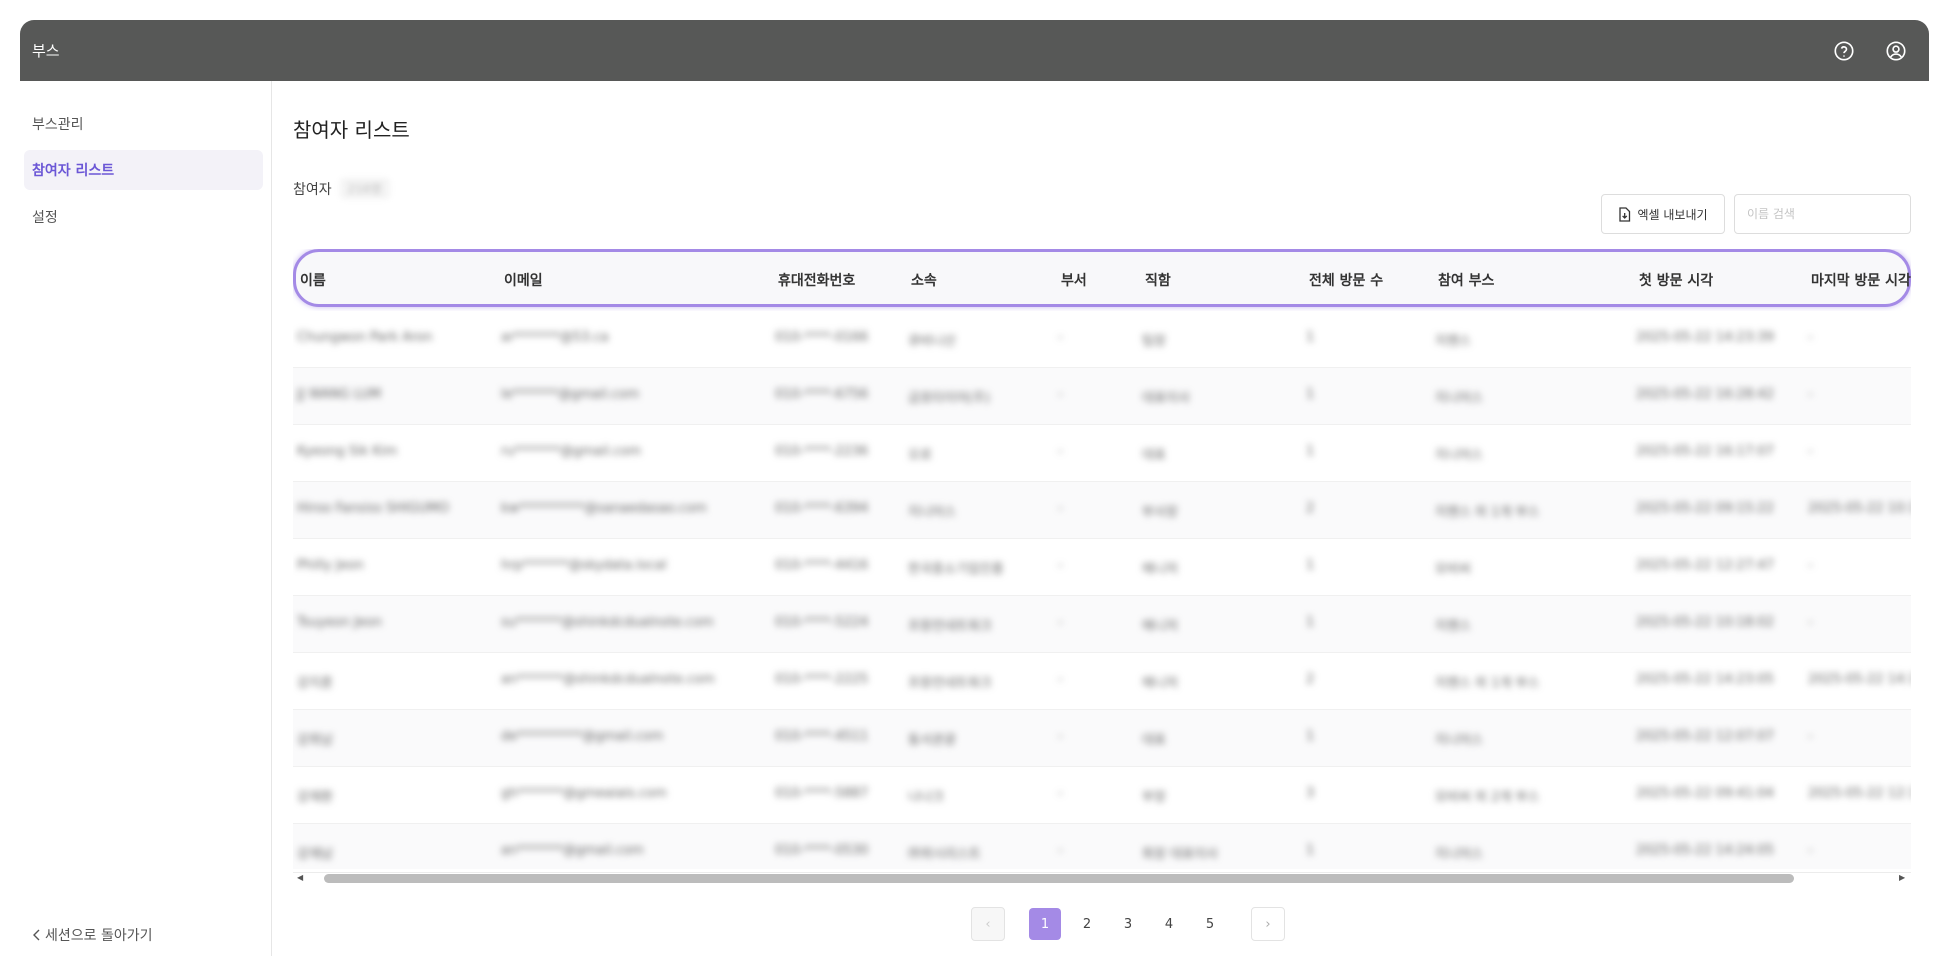 The width and height of the screenshot is (1949, 976). I want to click on participant-summary: 참여자 216명, so click(341, 188).